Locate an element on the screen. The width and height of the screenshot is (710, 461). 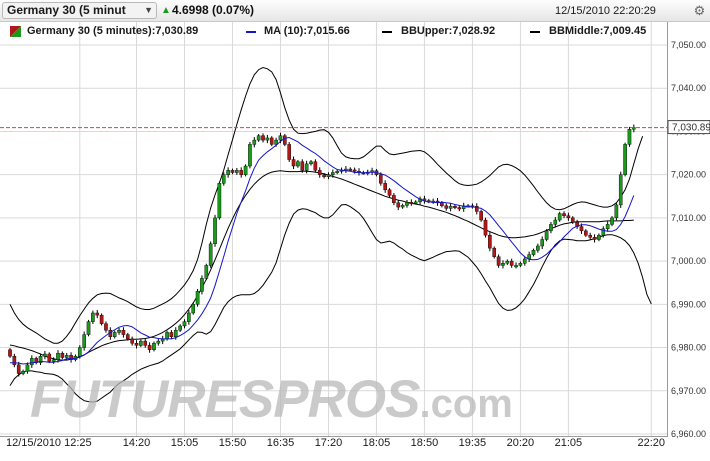
x-tick-label: 15:50 is located at coordinates (233, 443).